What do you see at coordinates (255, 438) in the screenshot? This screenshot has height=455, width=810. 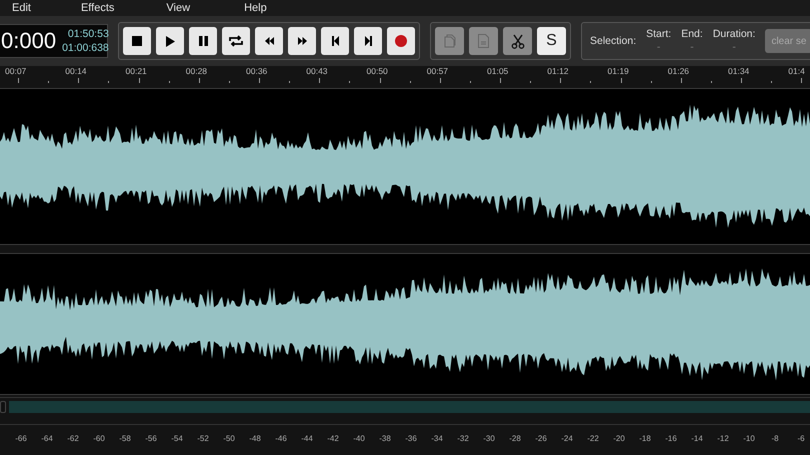 I see `db-label: -48` at bounding box center [255, 438].